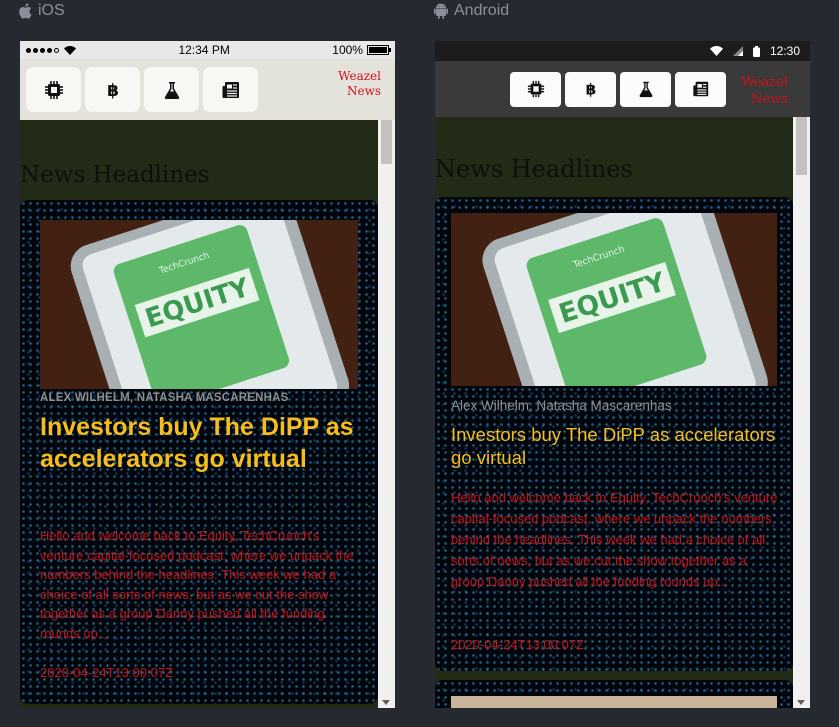  Describe the element at coordinates (25, 11) in the screenshot. I see `apple-icon` at that location.